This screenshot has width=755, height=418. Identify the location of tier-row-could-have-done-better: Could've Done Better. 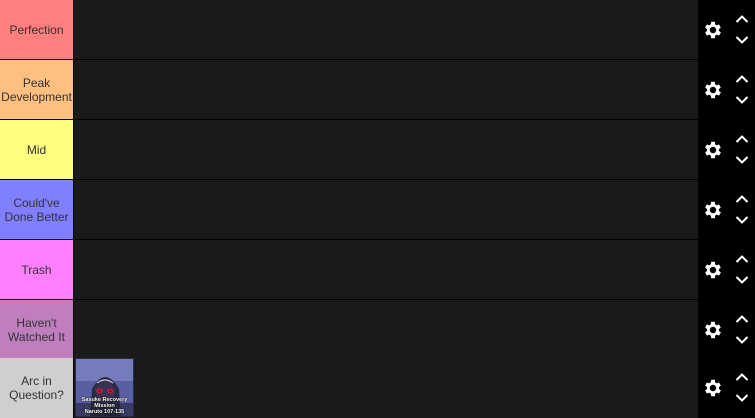
(377, 209).